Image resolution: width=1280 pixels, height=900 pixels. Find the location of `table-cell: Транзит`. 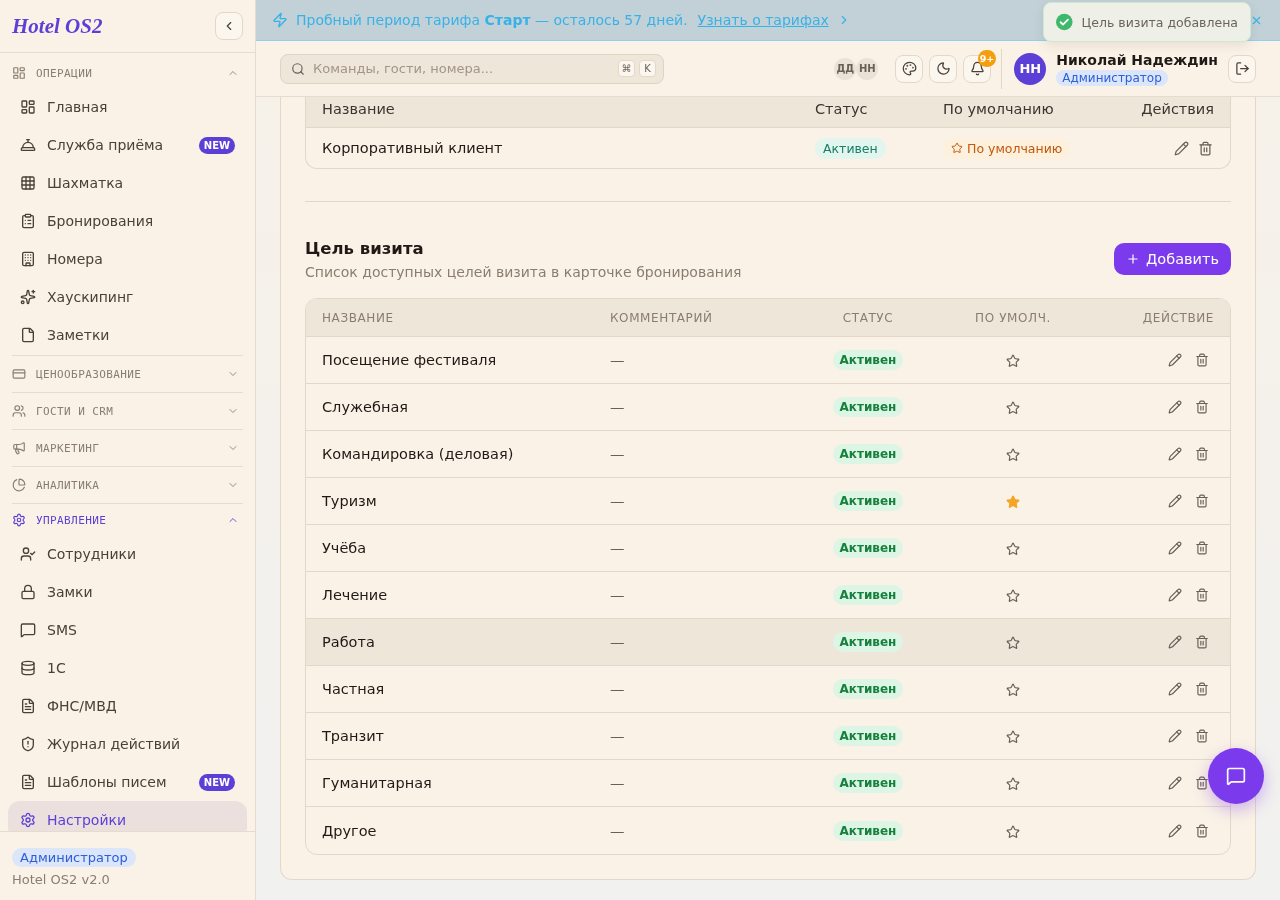

table-cell: Транзит is located at coordinates (353, 736).